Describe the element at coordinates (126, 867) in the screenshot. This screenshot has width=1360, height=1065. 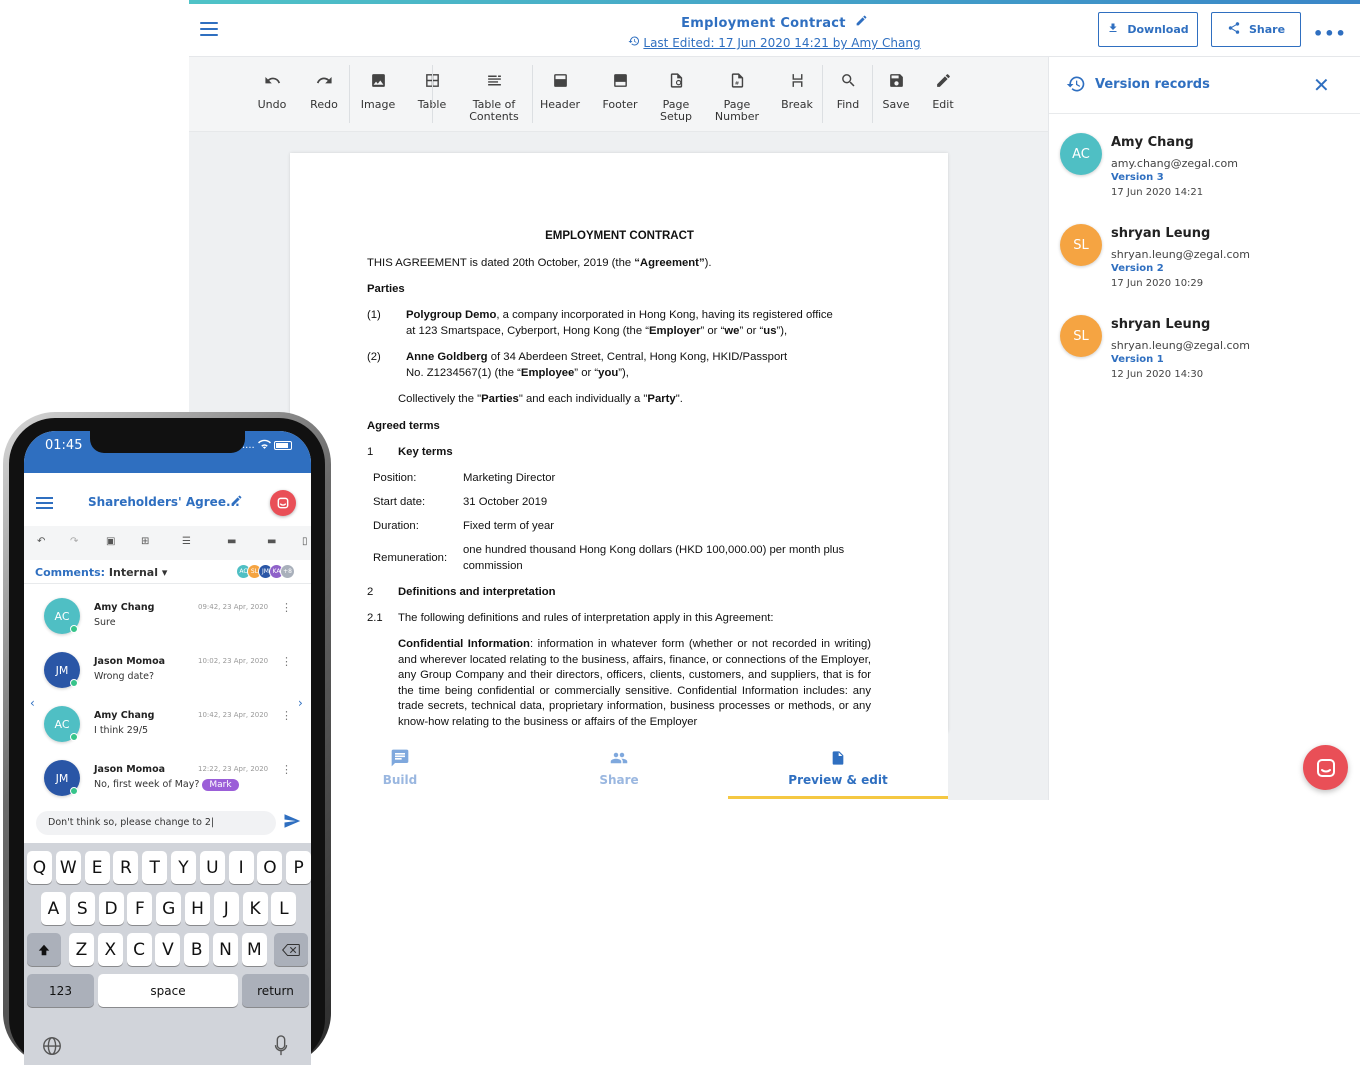
I see `key-r: R` at that location.